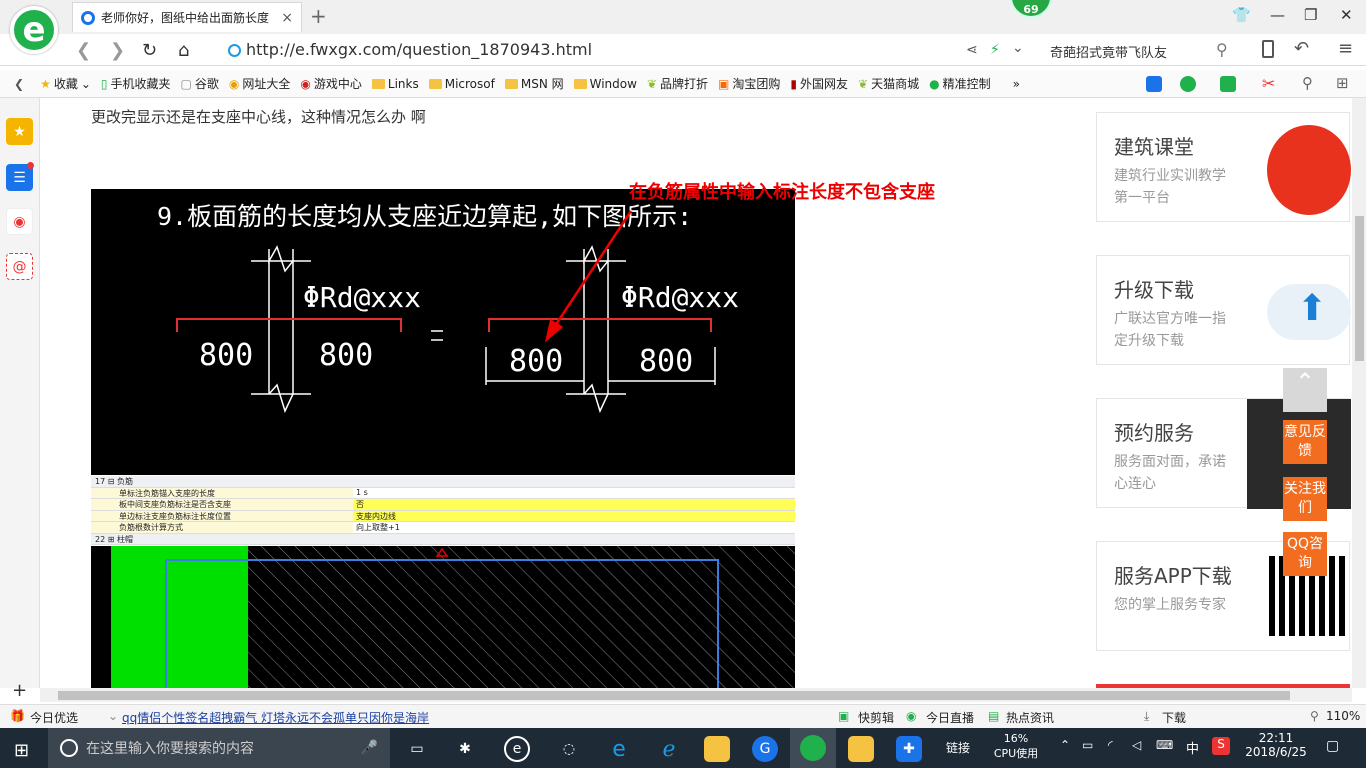 This screenshot has height=768, width=1366. What do you see at coordinates (1305, 554) in the screenshot?
I see `qq-consult-button: QQ咨询` at bounding box center [1305, 554].